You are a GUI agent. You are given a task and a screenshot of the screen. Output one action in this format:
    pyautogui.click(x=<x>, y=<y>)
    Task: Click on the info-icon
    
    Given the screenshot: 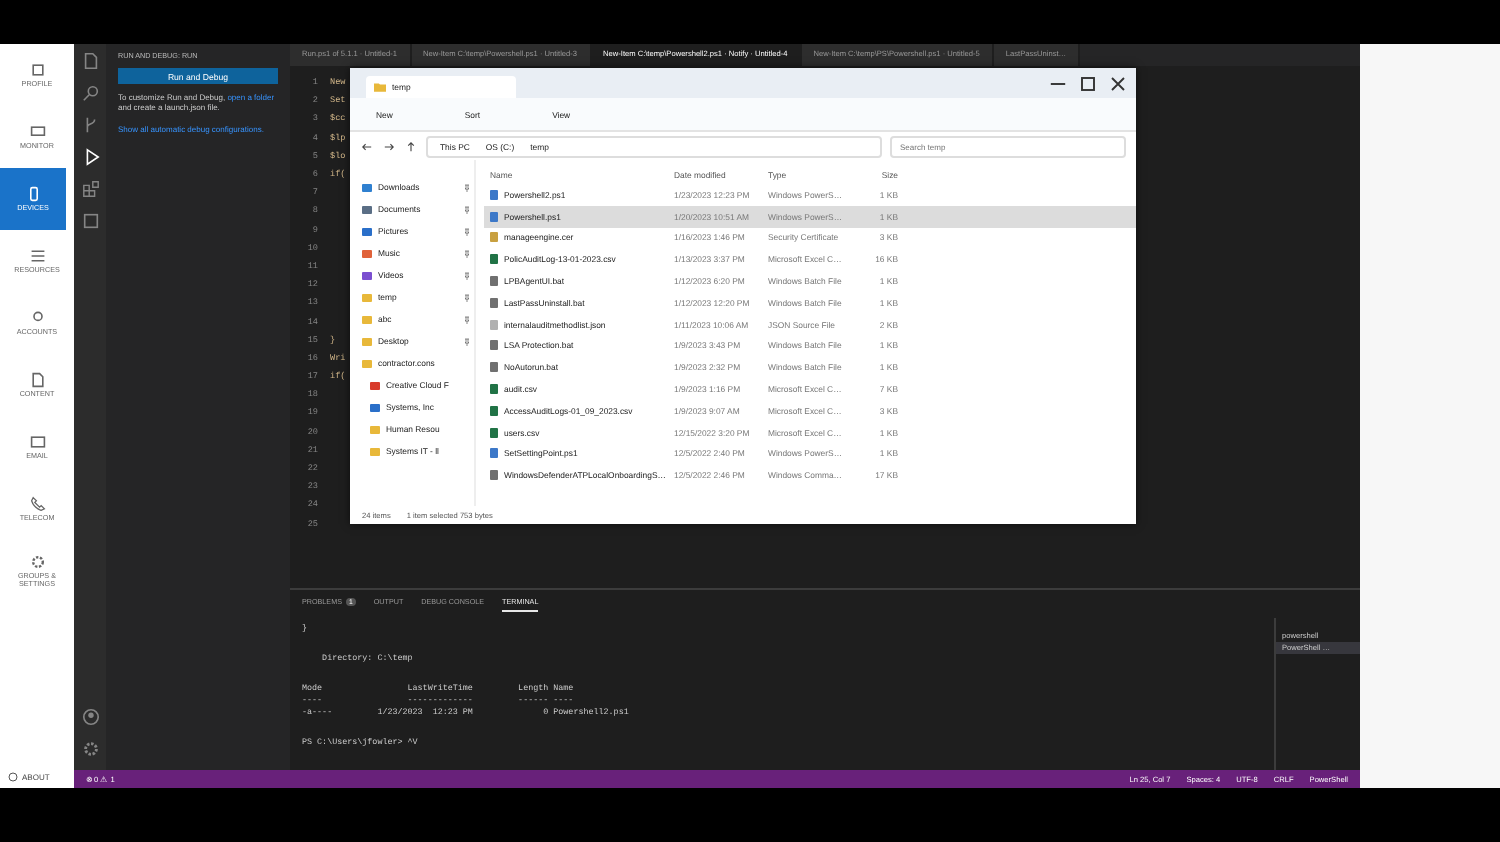 What is the action you would take?
    pyautogui.click(x=13, y=776)
    